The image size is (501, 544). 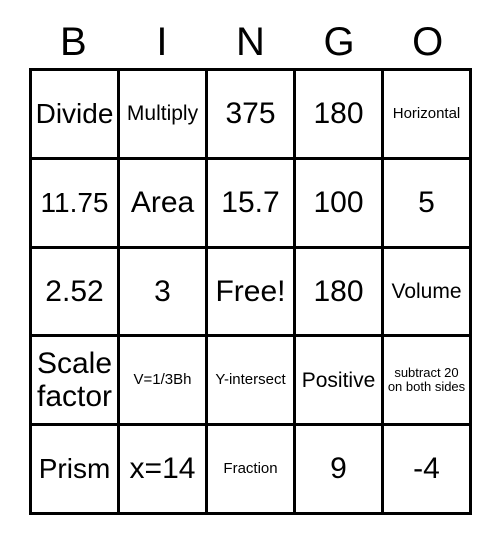 I want to click on bingo-cell-r1c3: 375, so click(x=252, y=115).